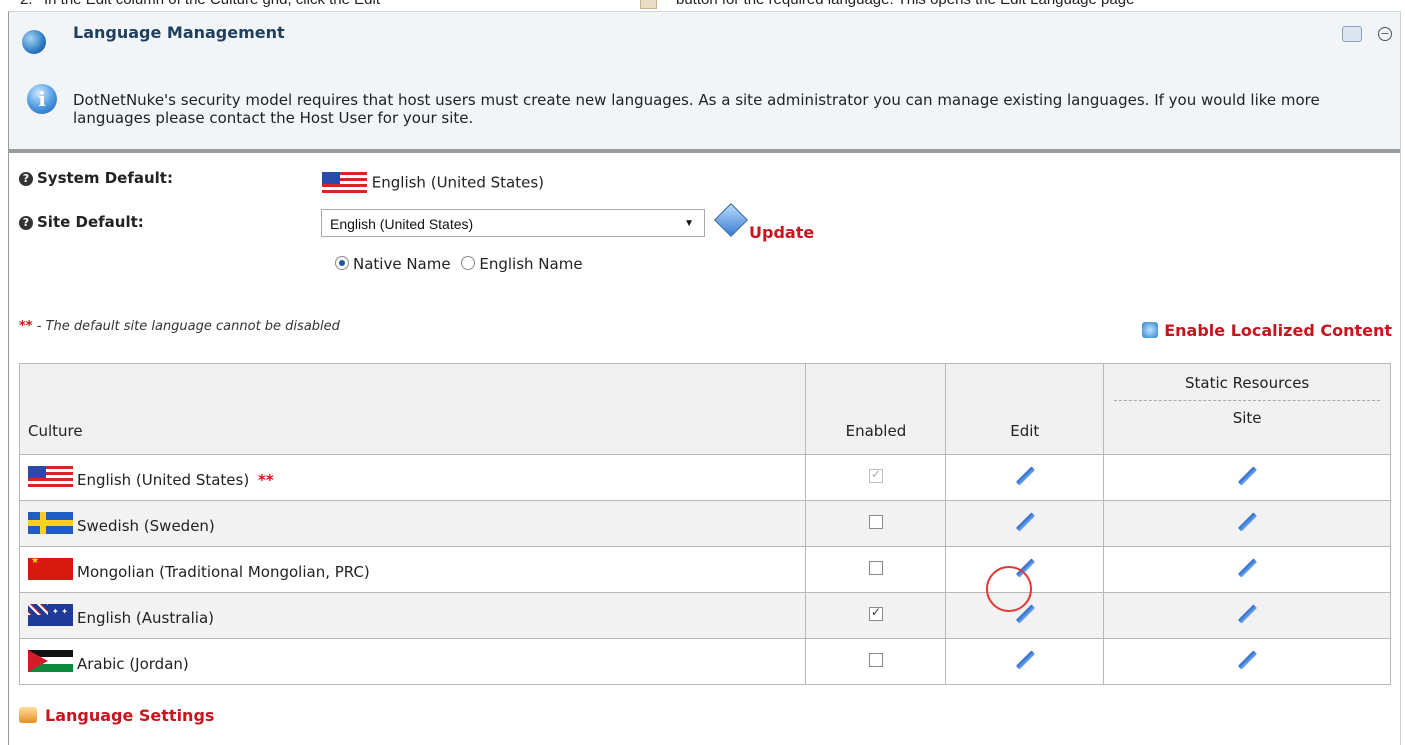 The image size is (1405, 745). Describe the element at coordinates (1385, 34) in the screenshot. I see `minimize-icon: −` at that location.